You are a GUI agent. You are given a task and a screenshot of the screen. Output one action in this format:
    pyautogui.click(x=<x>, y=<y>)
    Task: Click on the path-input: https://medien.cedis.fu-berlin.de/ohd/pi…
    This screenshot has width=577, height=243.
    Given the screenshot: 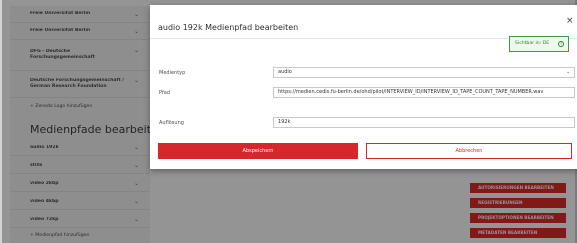 What is the action you would take?
    pyautogui.click(x=424, y=92)
    